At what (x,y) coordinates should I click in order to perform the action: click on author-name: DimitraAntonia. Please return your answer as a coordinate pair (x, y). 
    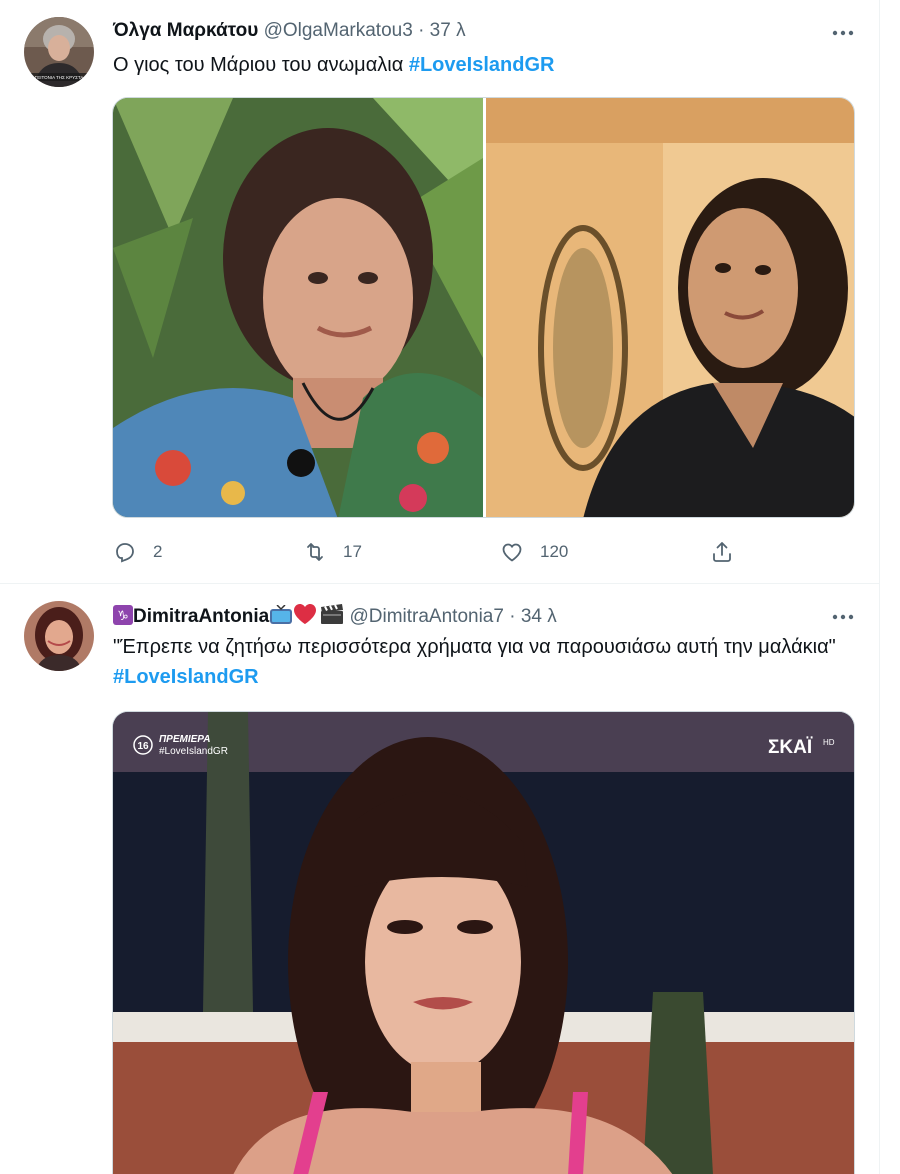
    Looking at the image, I should click on (201, 616).